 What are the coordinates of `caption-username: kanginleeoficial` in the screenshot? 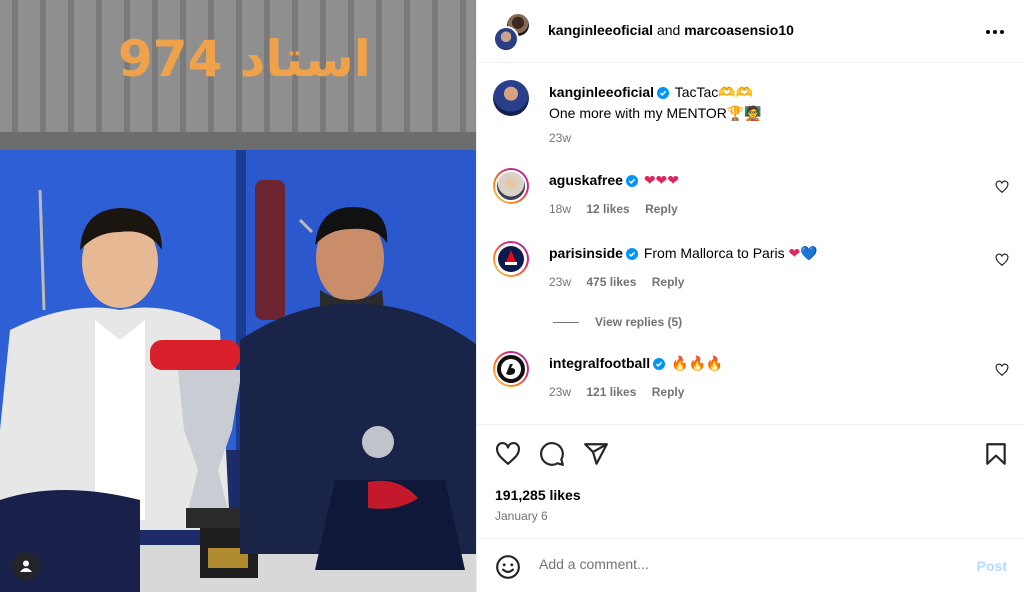 It's located at (601, 92).